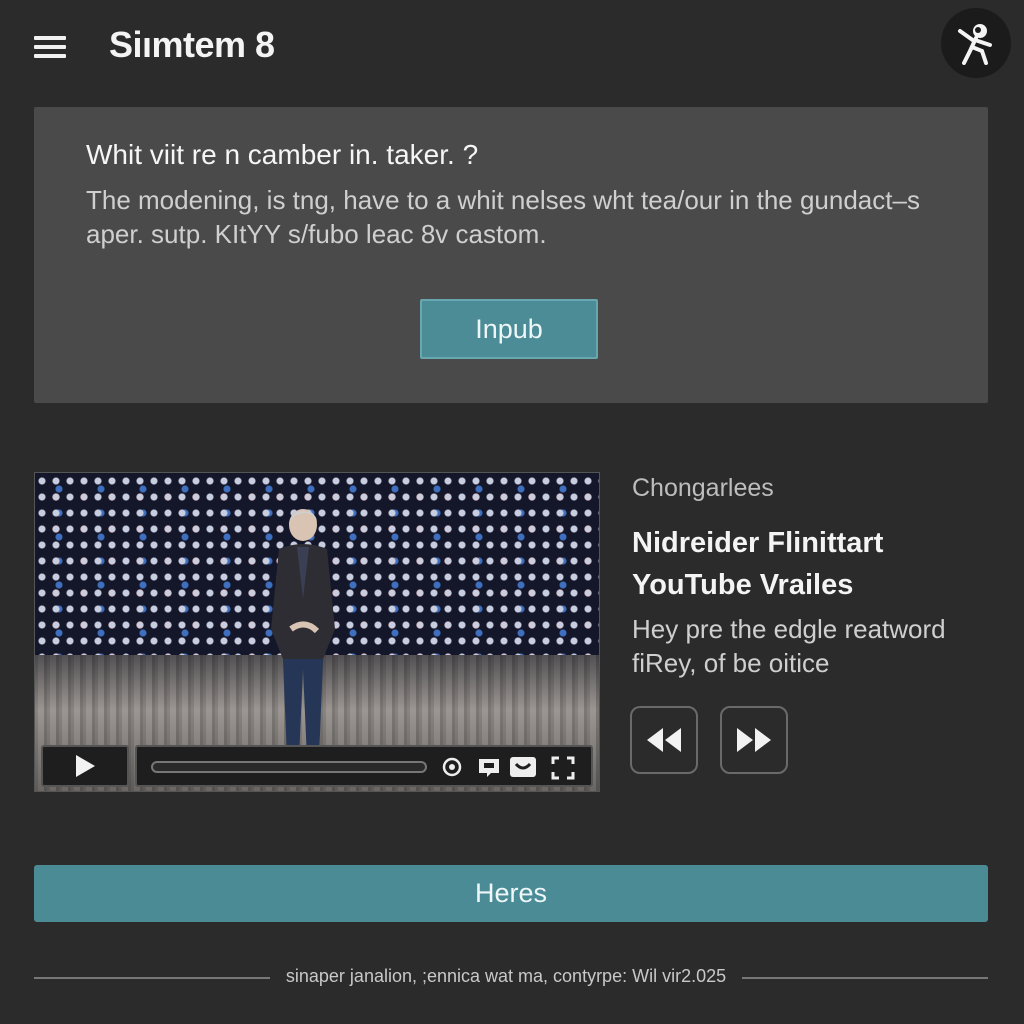 The height and width of the screenshot is (1024, 1024). What do you see at coordinates (192, 44) in the screenshot?
I see `app-title: Siımtem 8` at bounding box center [192, 44].